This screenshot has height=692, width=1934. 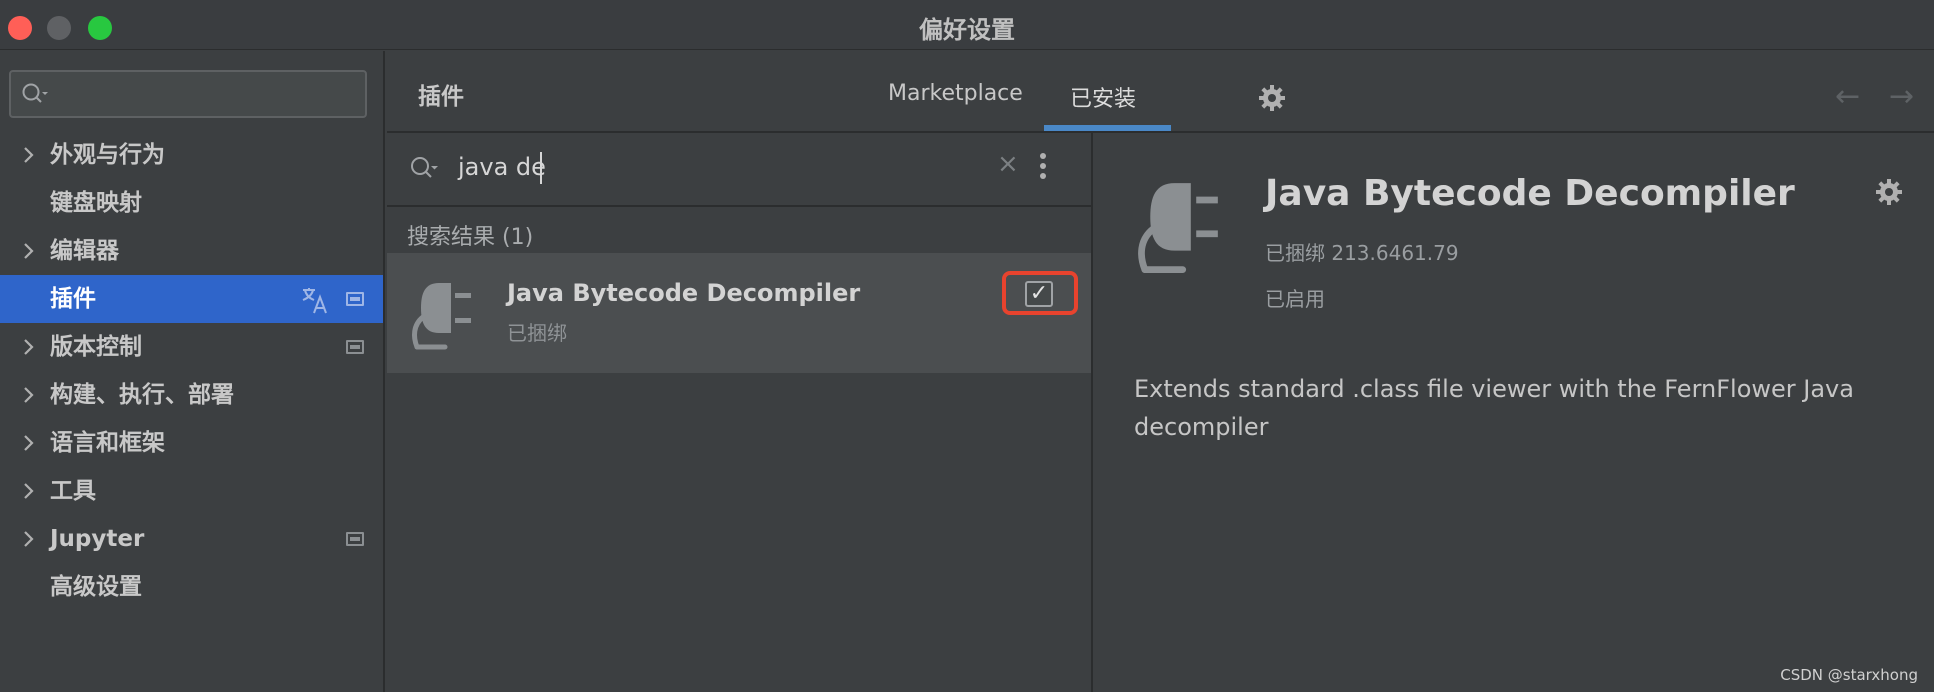 I want to click on sidebar-item-tools: 工具, so click(x=191, y=491).